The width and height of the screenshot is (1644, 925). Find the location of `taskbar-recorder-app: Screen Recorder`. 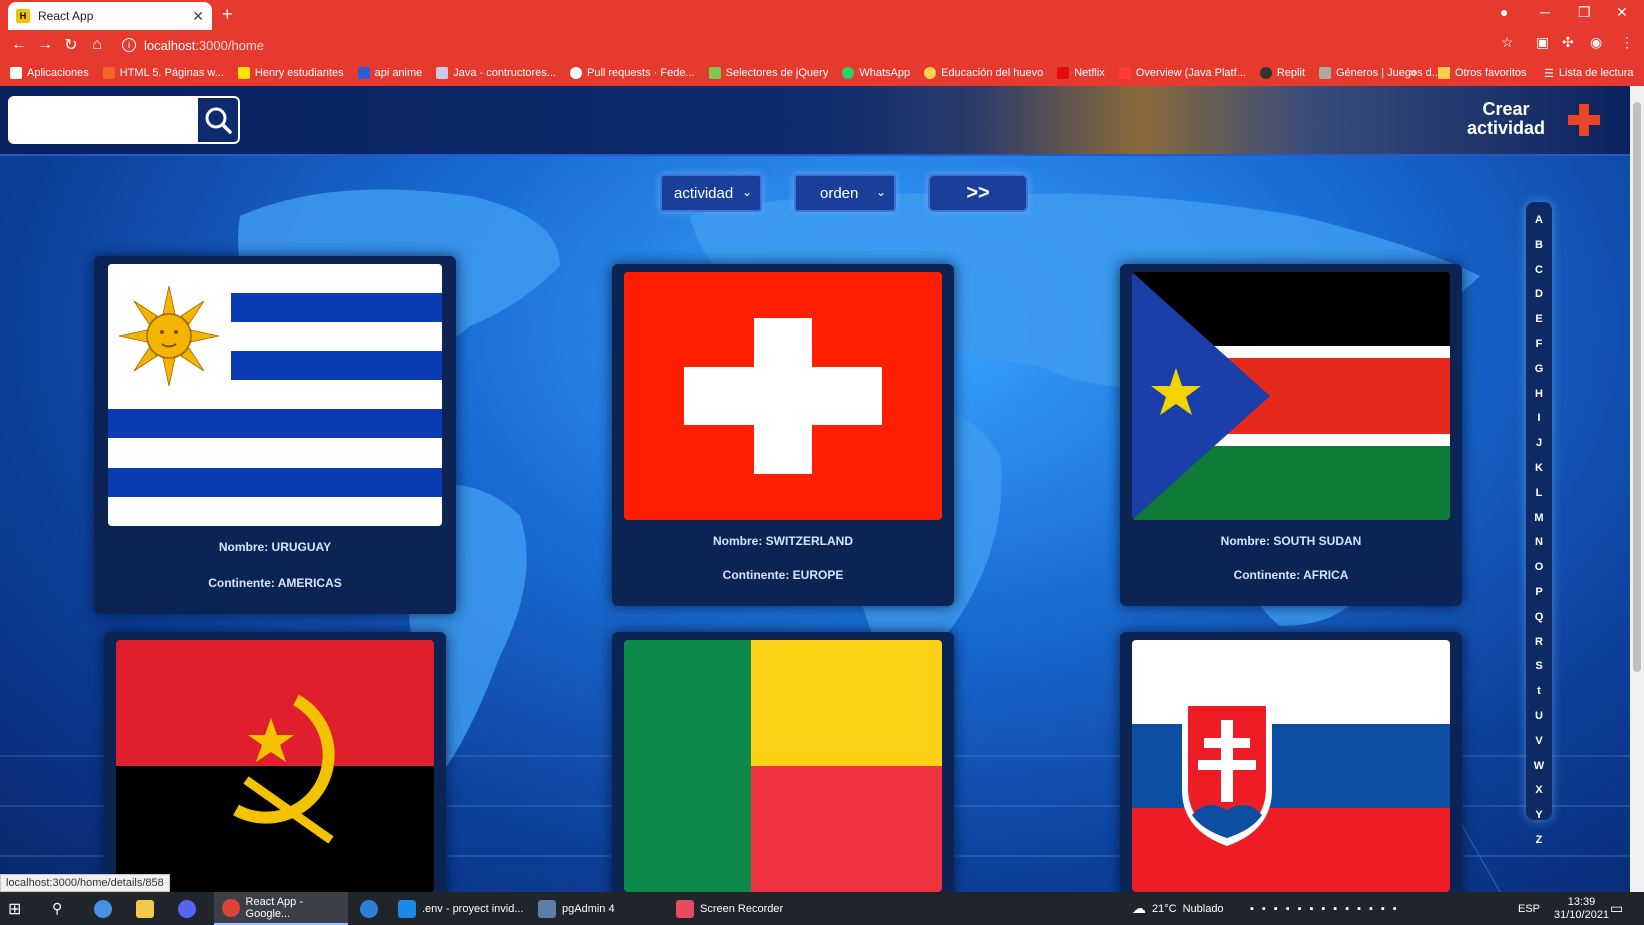

taskbar-recorder-app: Screen Recorder is located at coordinates (736, 908).